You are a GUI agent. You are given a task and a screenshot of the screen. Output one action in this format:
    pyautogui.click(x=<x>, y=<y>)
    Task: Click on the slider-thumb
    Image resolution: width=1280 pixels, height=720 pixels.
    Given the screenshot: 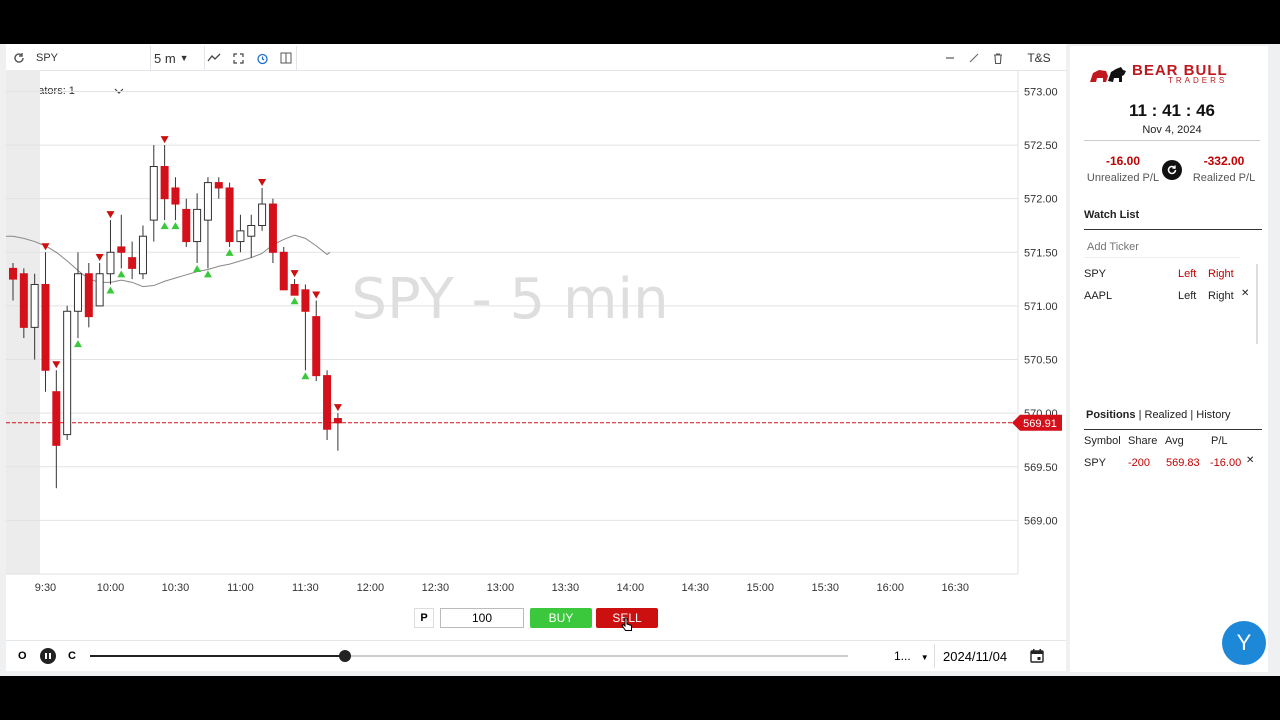 What is the action you would take?
    pyautogui.click(x=345, y=656)
    